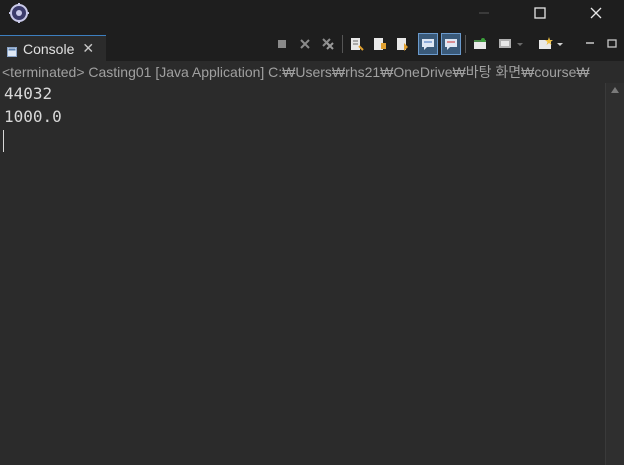 Image resolution: width=624 pixels, height=465 pixels. What do you see at coordinates (590, 44) in the screenshot?
I see `minimize-view-icon` at bounding box center [590, 44].